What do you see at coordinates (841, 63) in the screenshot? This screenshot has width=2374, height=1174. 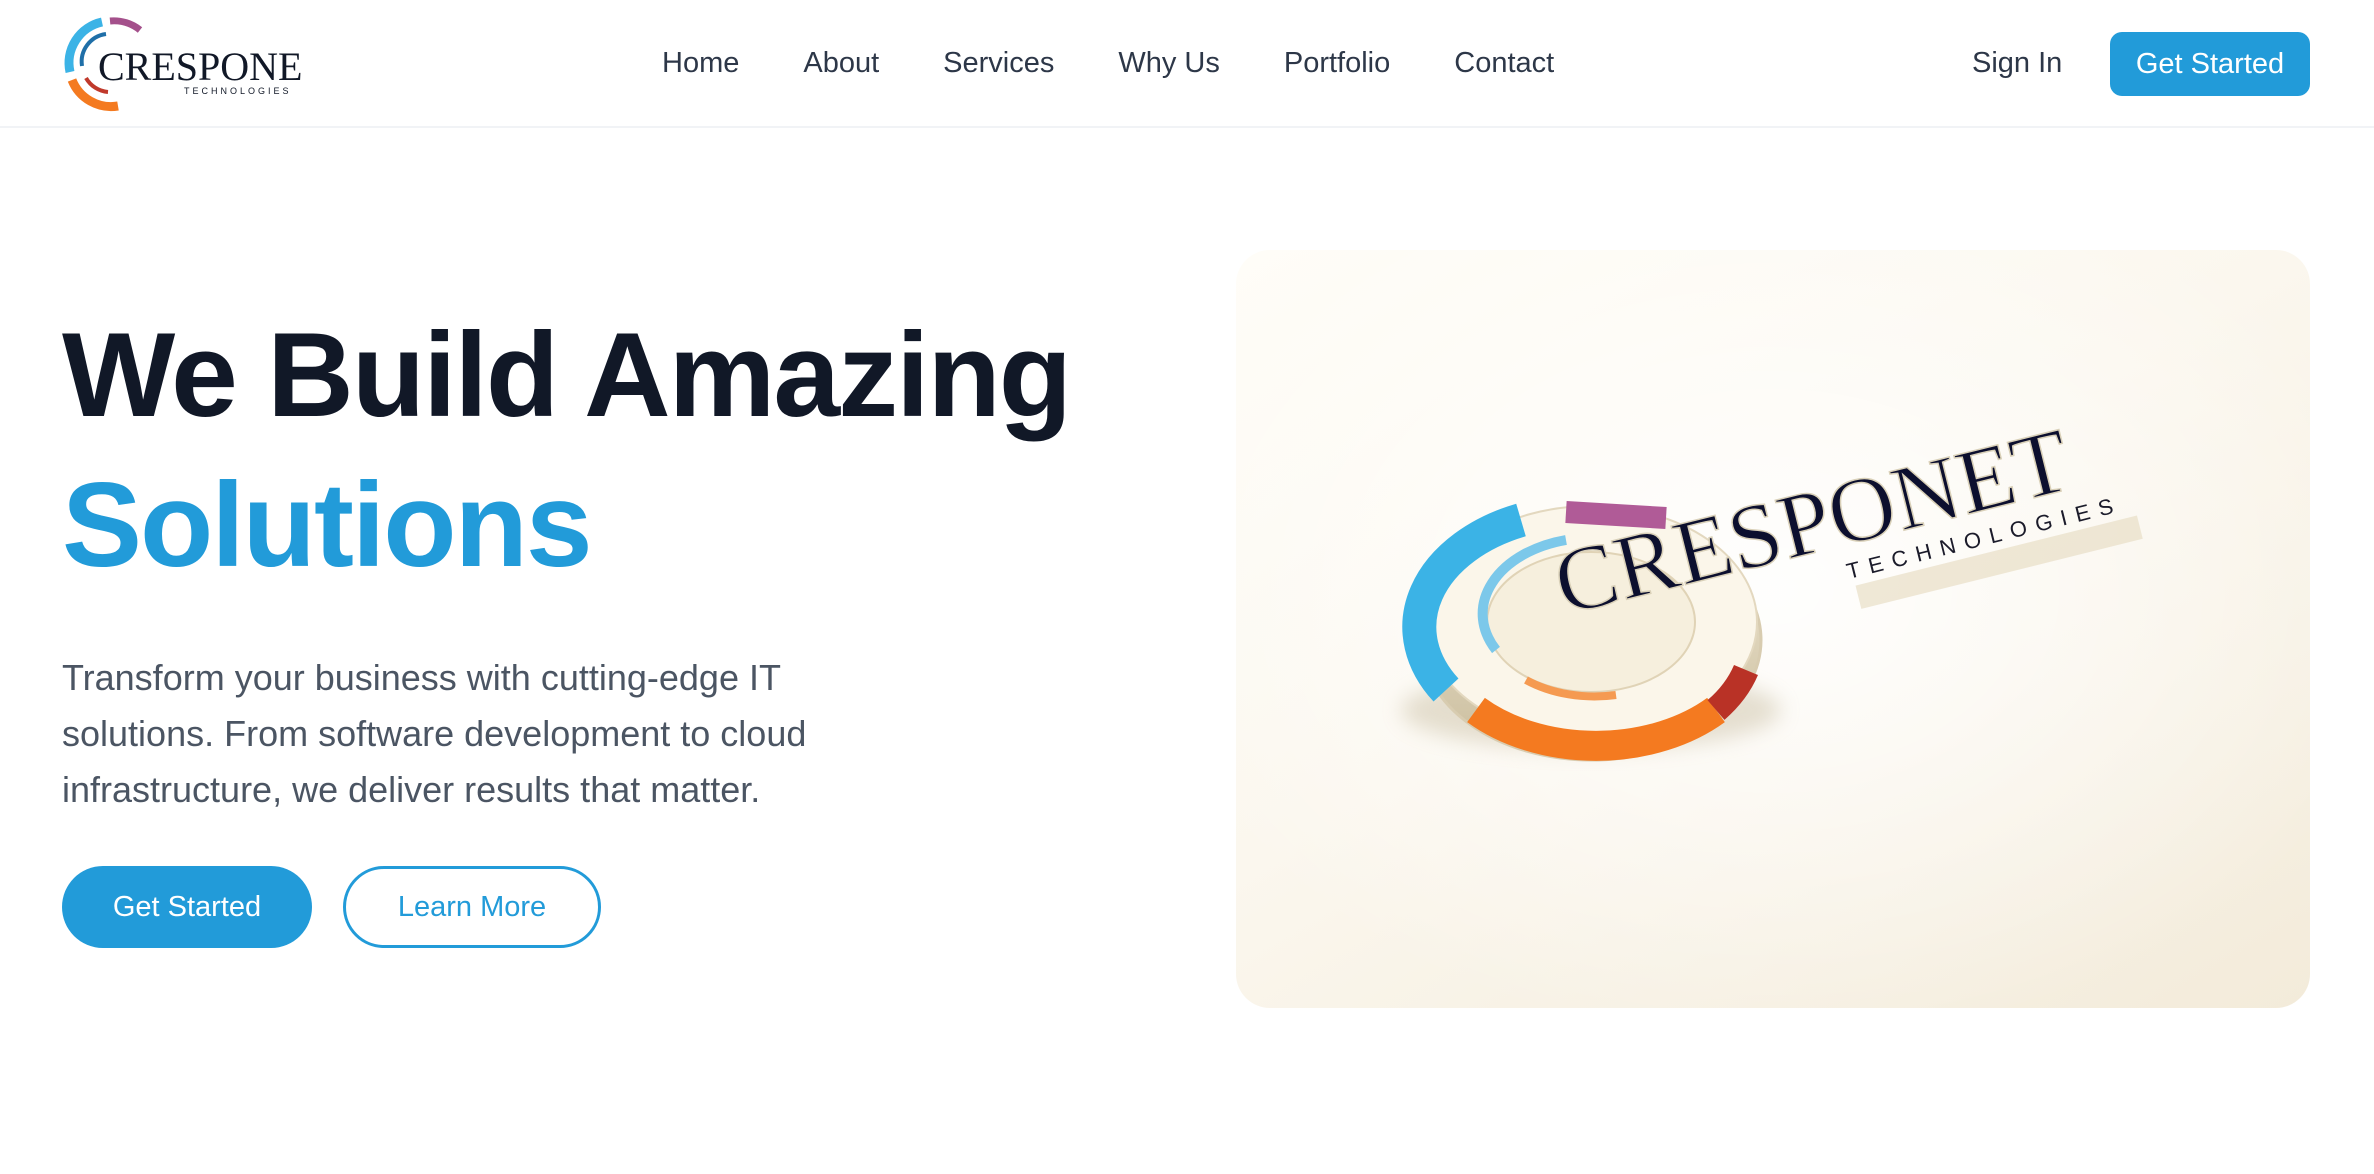 I see `nav-about: About` at bounding box center [841, 63].